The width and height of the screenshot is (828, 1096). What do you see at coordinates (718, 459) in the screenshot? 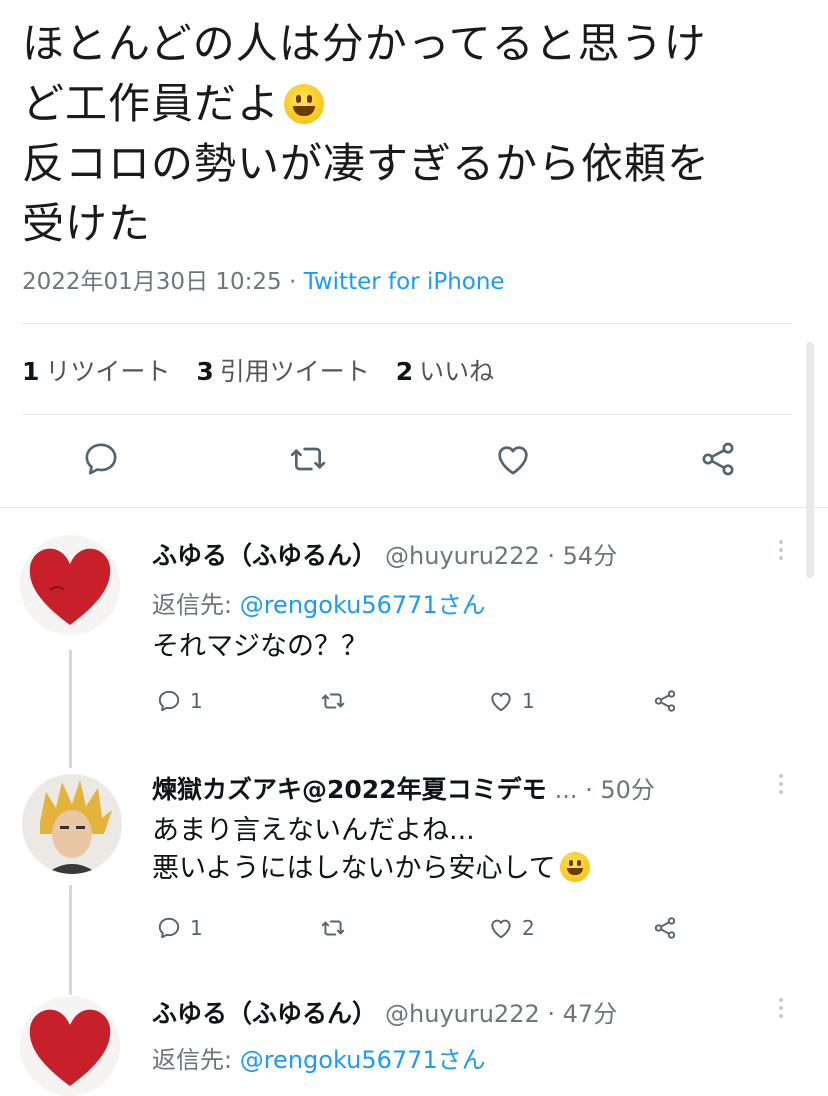
I see `share-icon` at bounding box center [718, 459].